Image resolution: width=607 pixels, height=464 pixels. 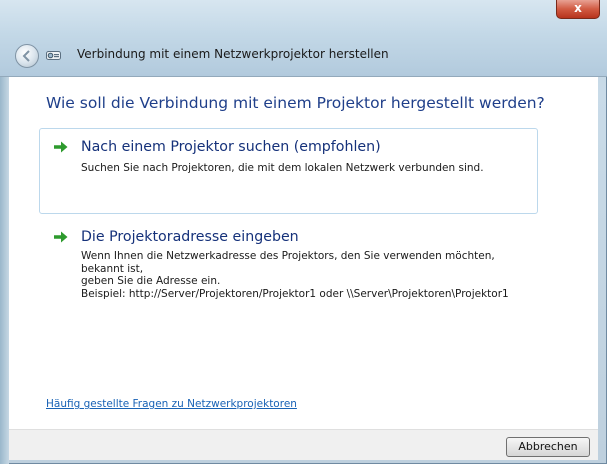 What do you see at coordinates (151, 281) in the screenshot?
I see `description-line: geben Sie die Adresse ein.` at bounding box center [151, 281].